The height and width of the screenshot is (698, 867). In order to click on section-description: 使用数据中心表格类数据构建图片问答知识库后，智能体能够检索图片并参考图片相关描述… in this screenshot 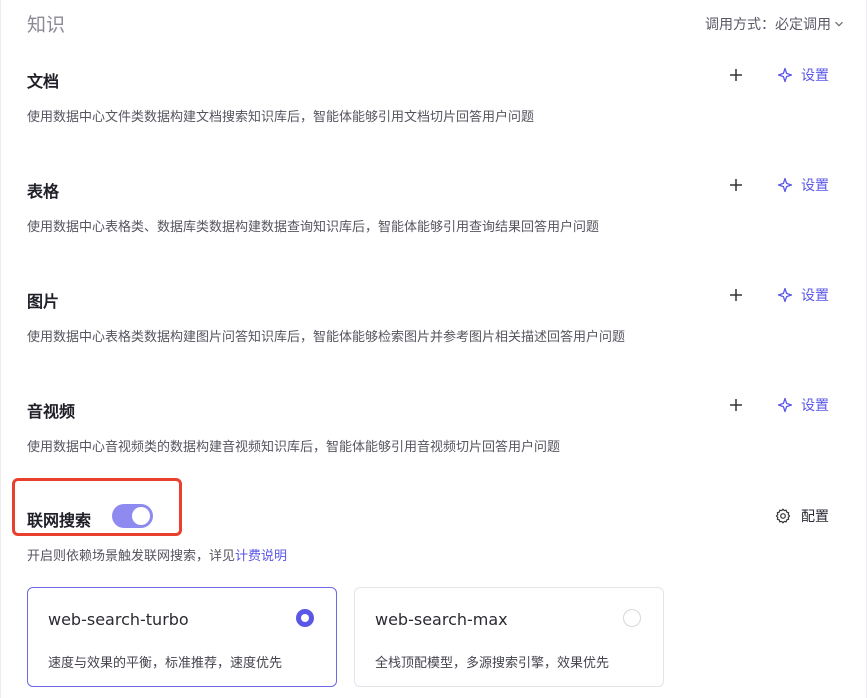, I will do `click(326, 337)`.